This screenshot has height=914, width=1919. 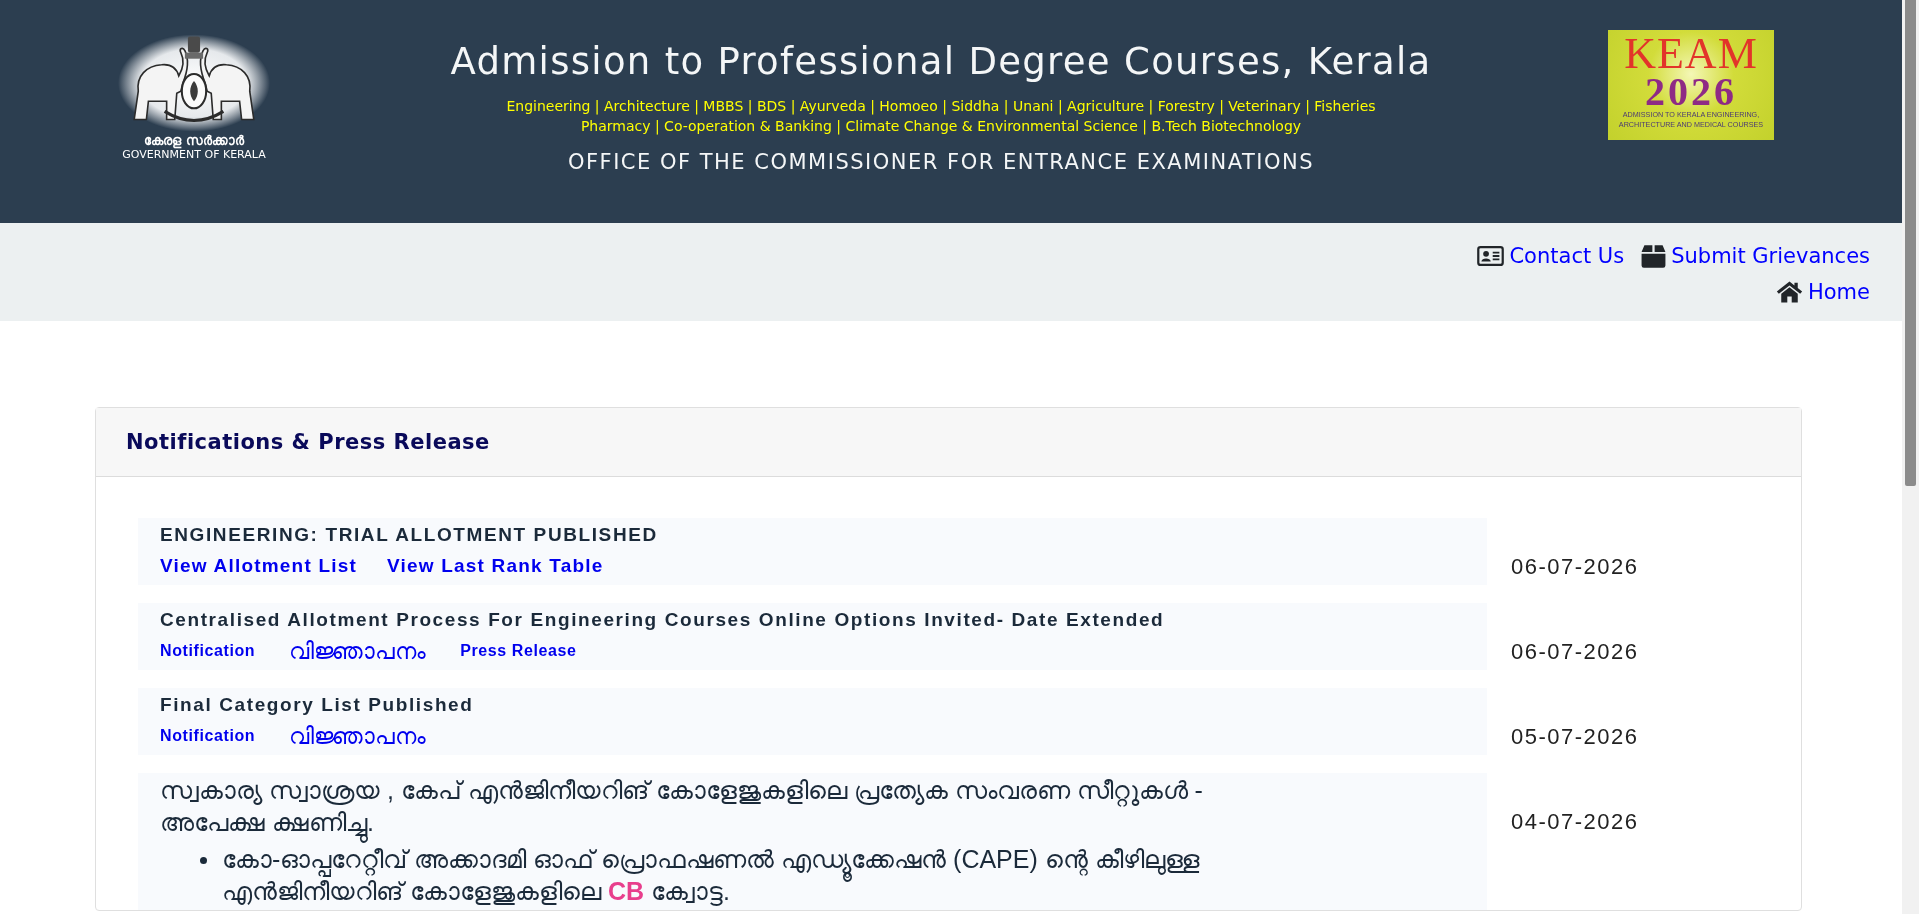 What do you see at coordinates (495, 566) in the screenshot?
I see `notice-link: View Last Rank Table` at bounding box center [495, 566].